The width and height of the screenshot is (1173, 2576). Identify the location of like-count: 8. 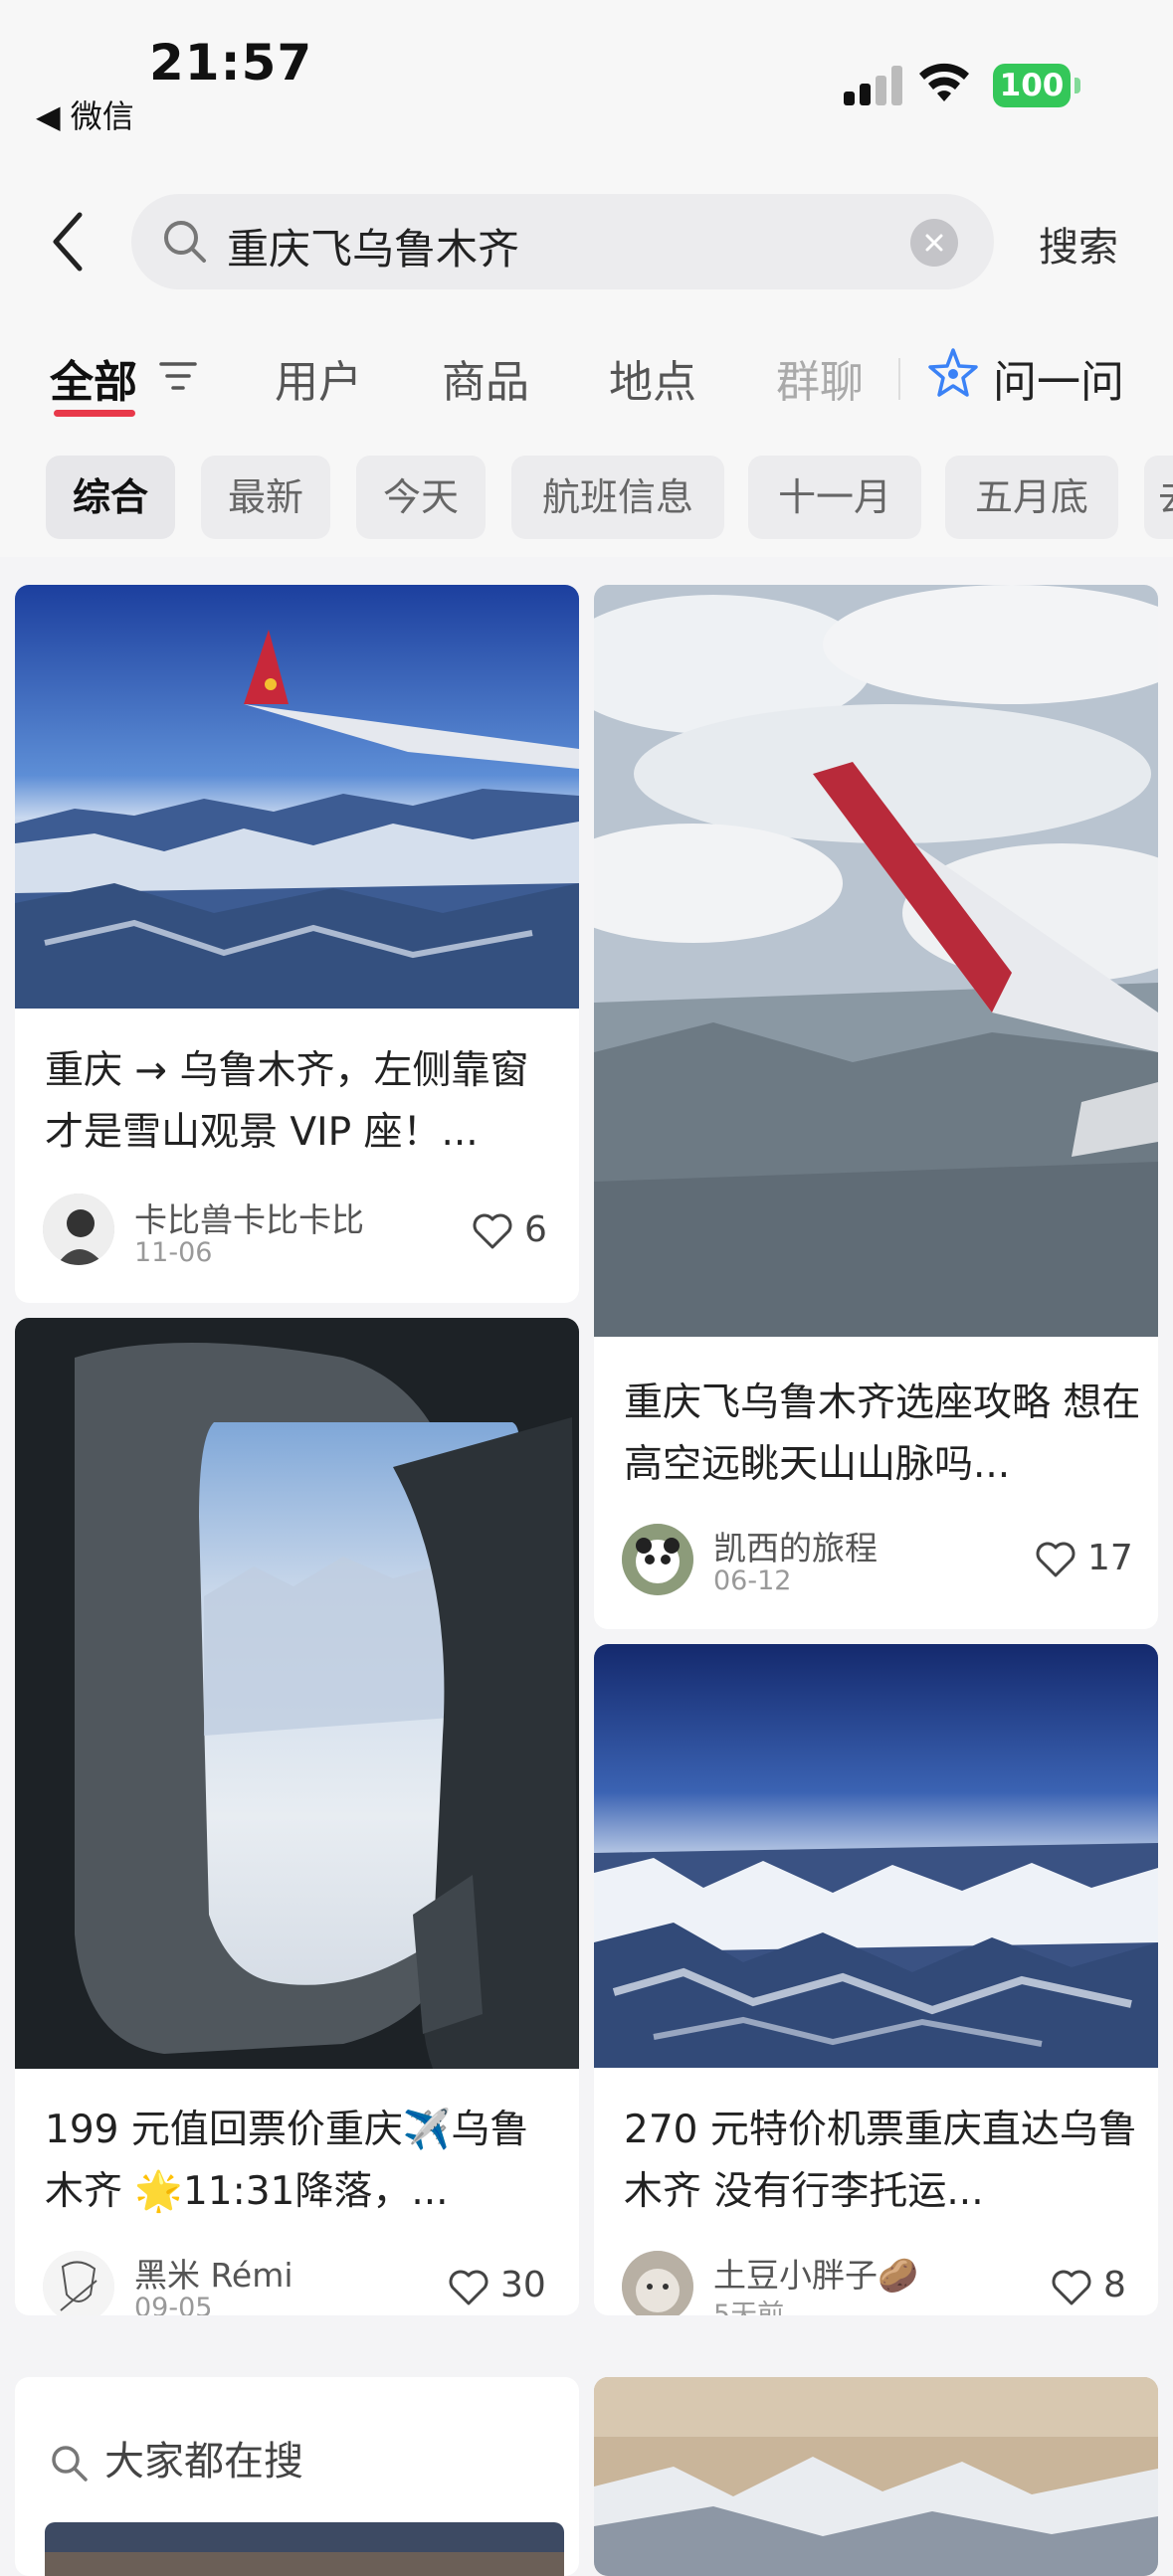
(1114, 2285).